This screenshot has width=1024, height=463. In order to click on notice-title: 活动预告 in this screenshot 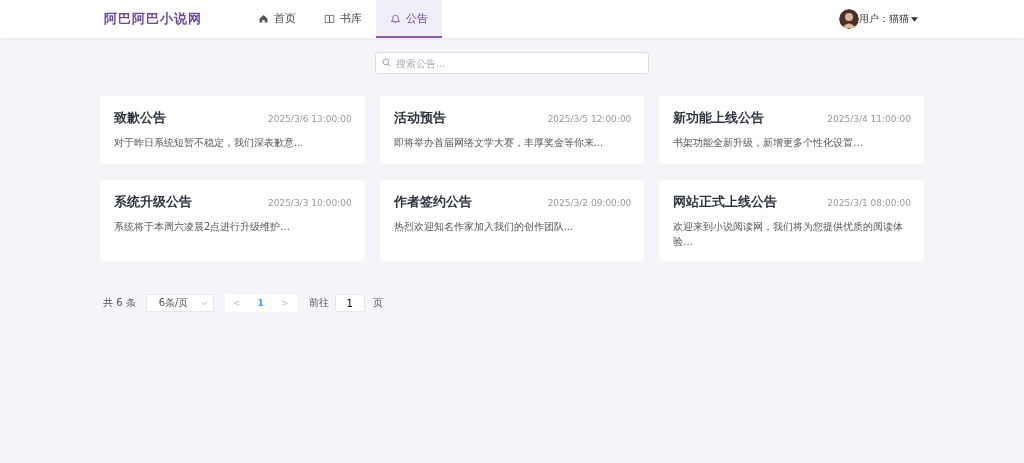, I will do `click(419, 118)`.